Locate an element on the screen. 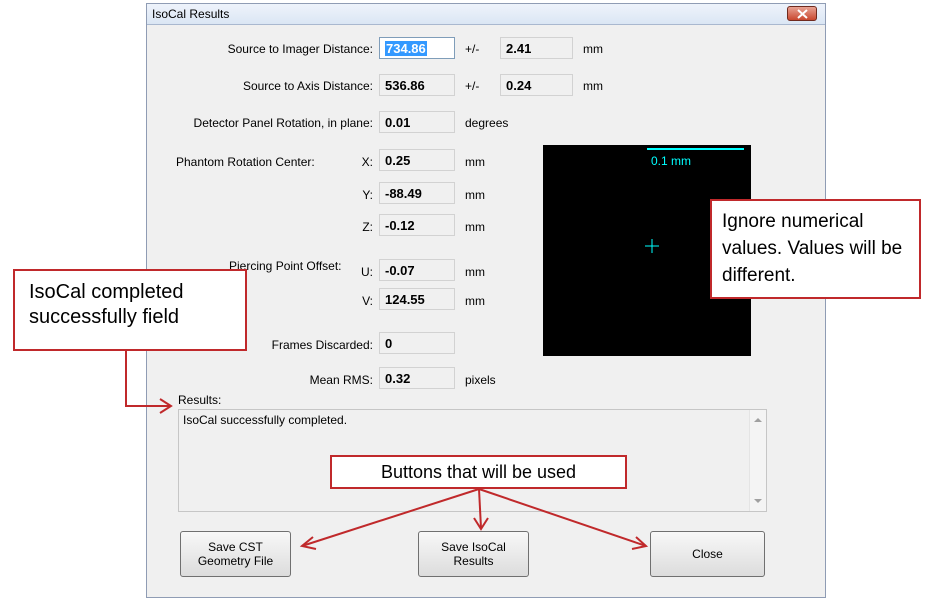  results-text: IsoCal successfully completed. is located at coordinates (265, 420).